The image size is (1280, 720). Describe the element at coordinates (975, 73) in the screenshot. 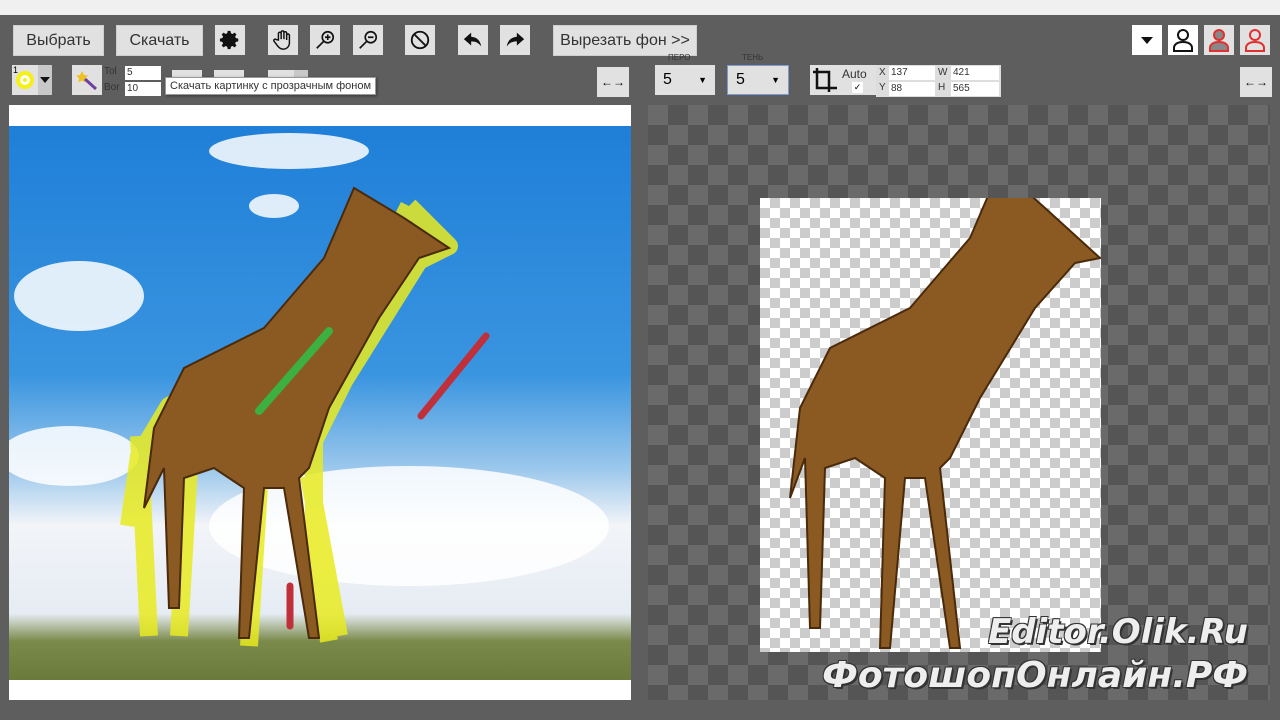

I see `crop-w-input: 421` at that location.